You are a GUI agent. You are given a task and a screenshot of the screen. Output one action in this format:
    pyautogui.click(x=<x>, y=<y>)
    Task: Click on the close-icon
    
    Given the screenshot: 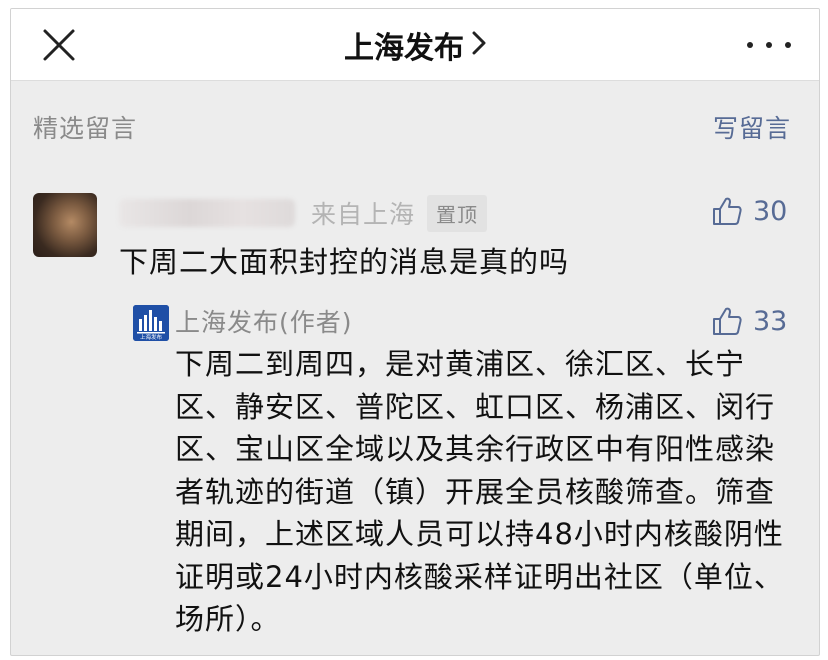 What is the action you would take?
    pyautogui.click(x=59, y=45)
    